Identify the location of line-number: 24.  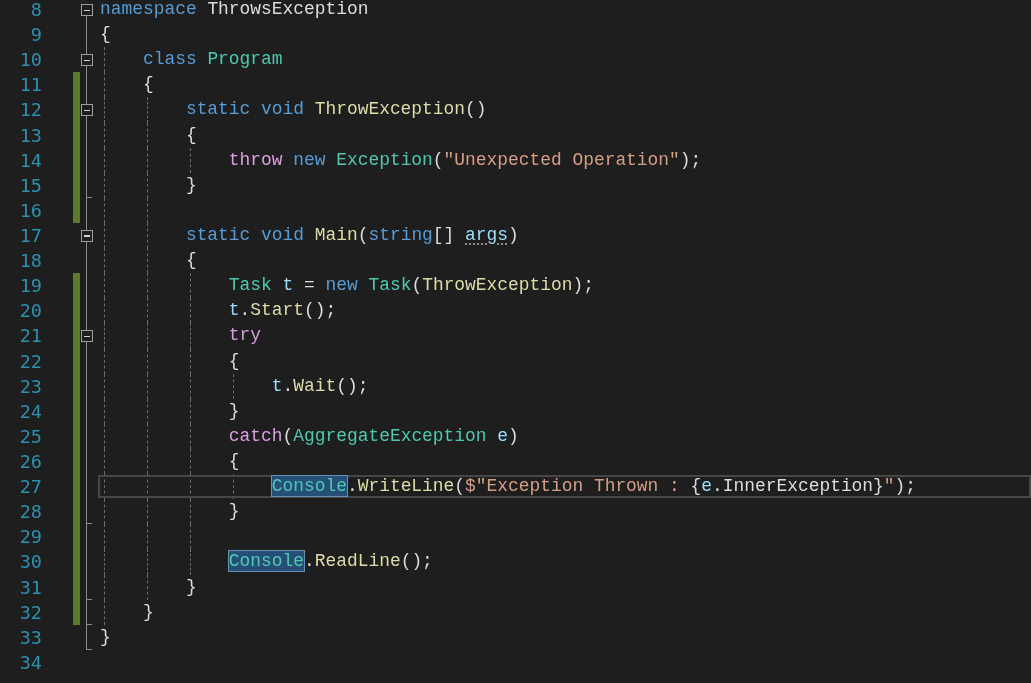
(30, 411).